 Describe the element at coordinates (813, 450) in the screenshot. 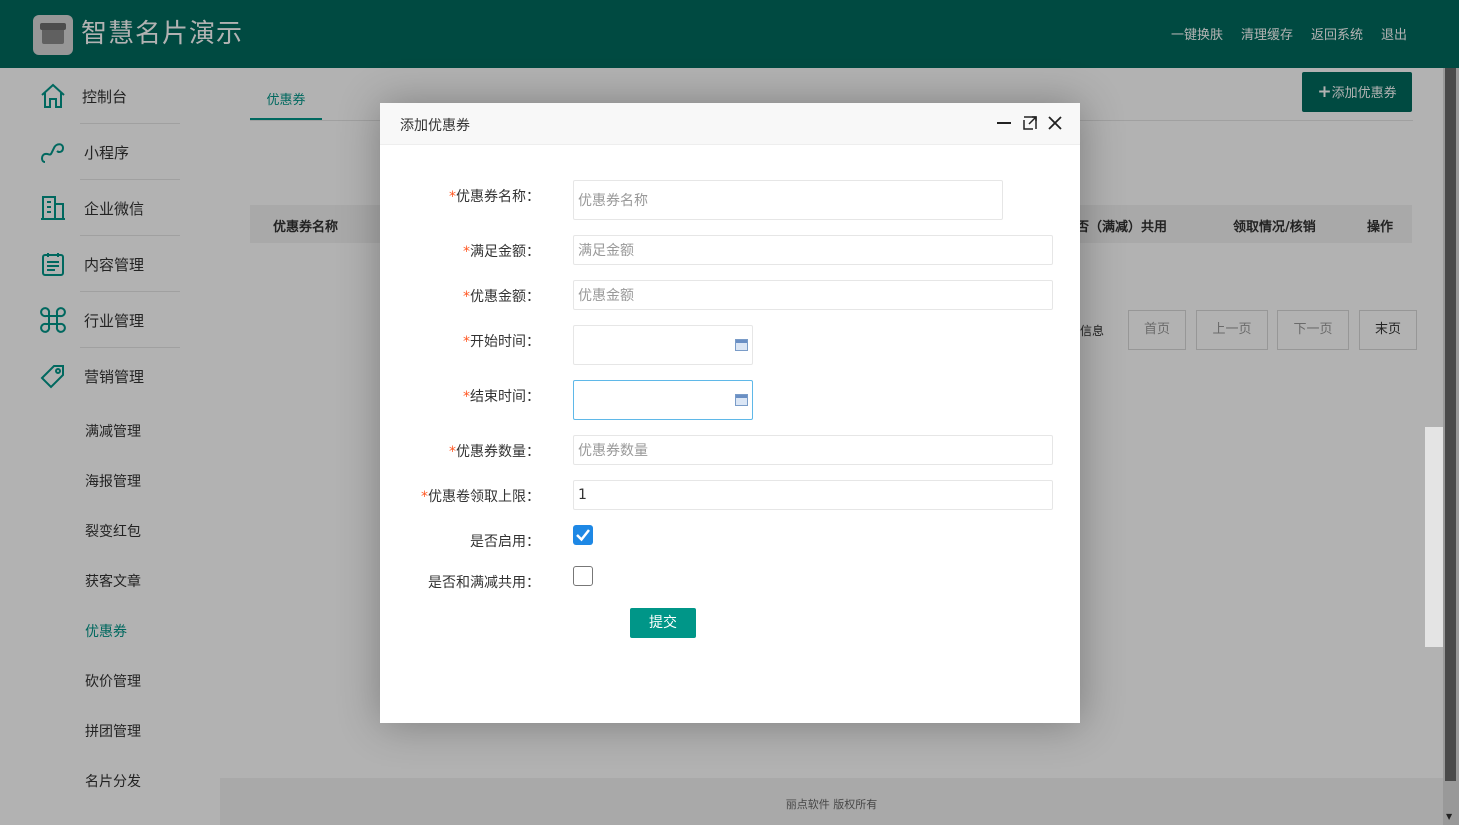

I see `quantity-input: 优惠券数量` at that location.